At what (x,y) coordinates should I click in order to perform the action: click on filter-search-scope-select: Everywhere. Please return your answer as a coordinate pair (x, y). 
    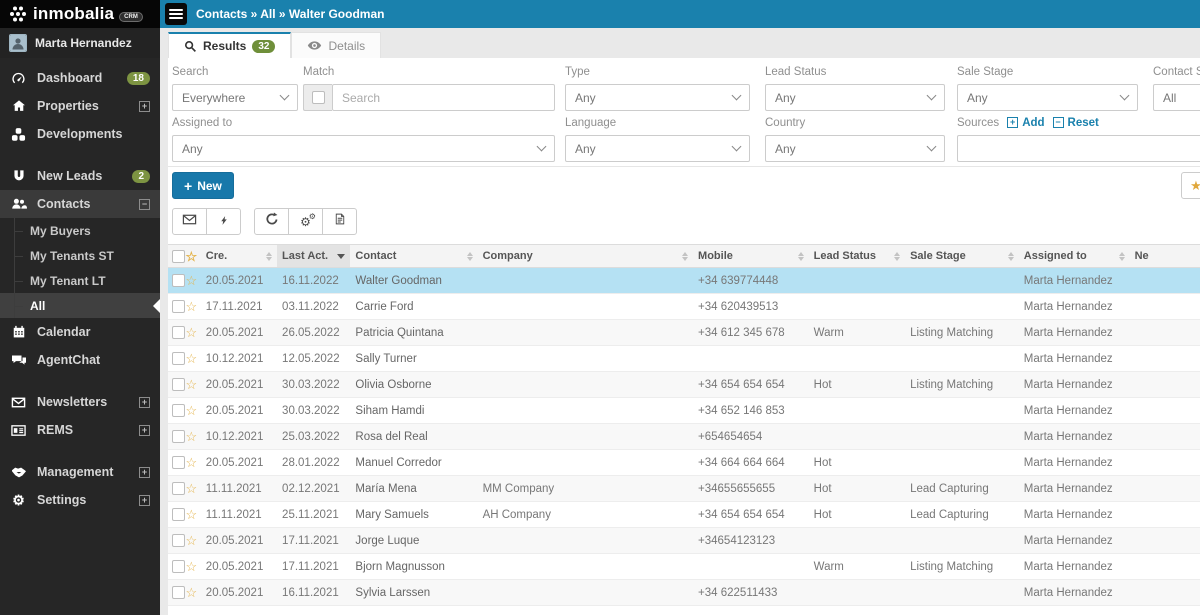
    Looking at the image, I should click on (235, 97).